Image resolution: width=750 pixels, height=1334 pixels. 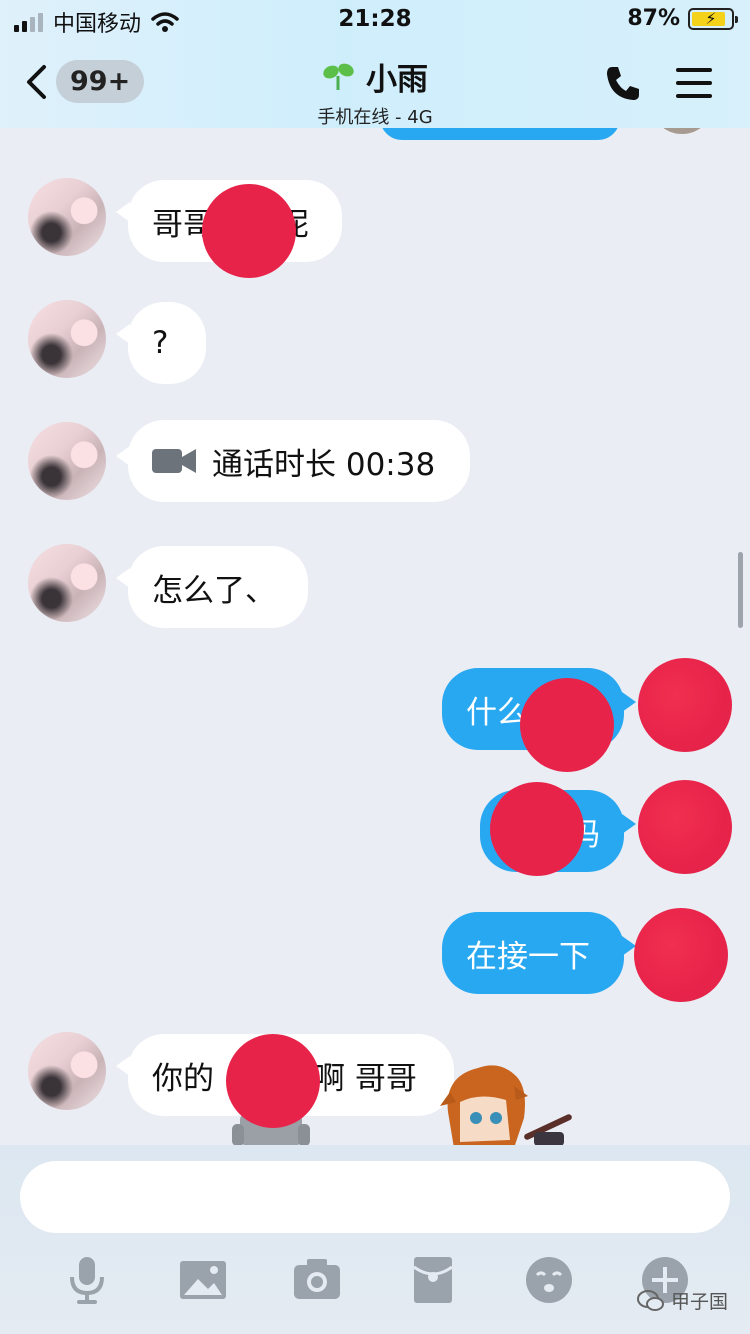 I want to click on message-text: ?, so click(x=160, y=343).